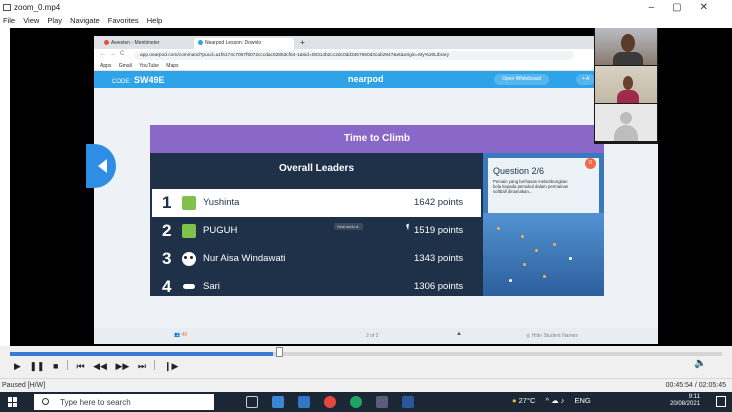 This screenshot has height=412, width=732. Describe the element at coordinates (172, 66) in the screenshot. I see `bookmark-maps: Maps` at that location.